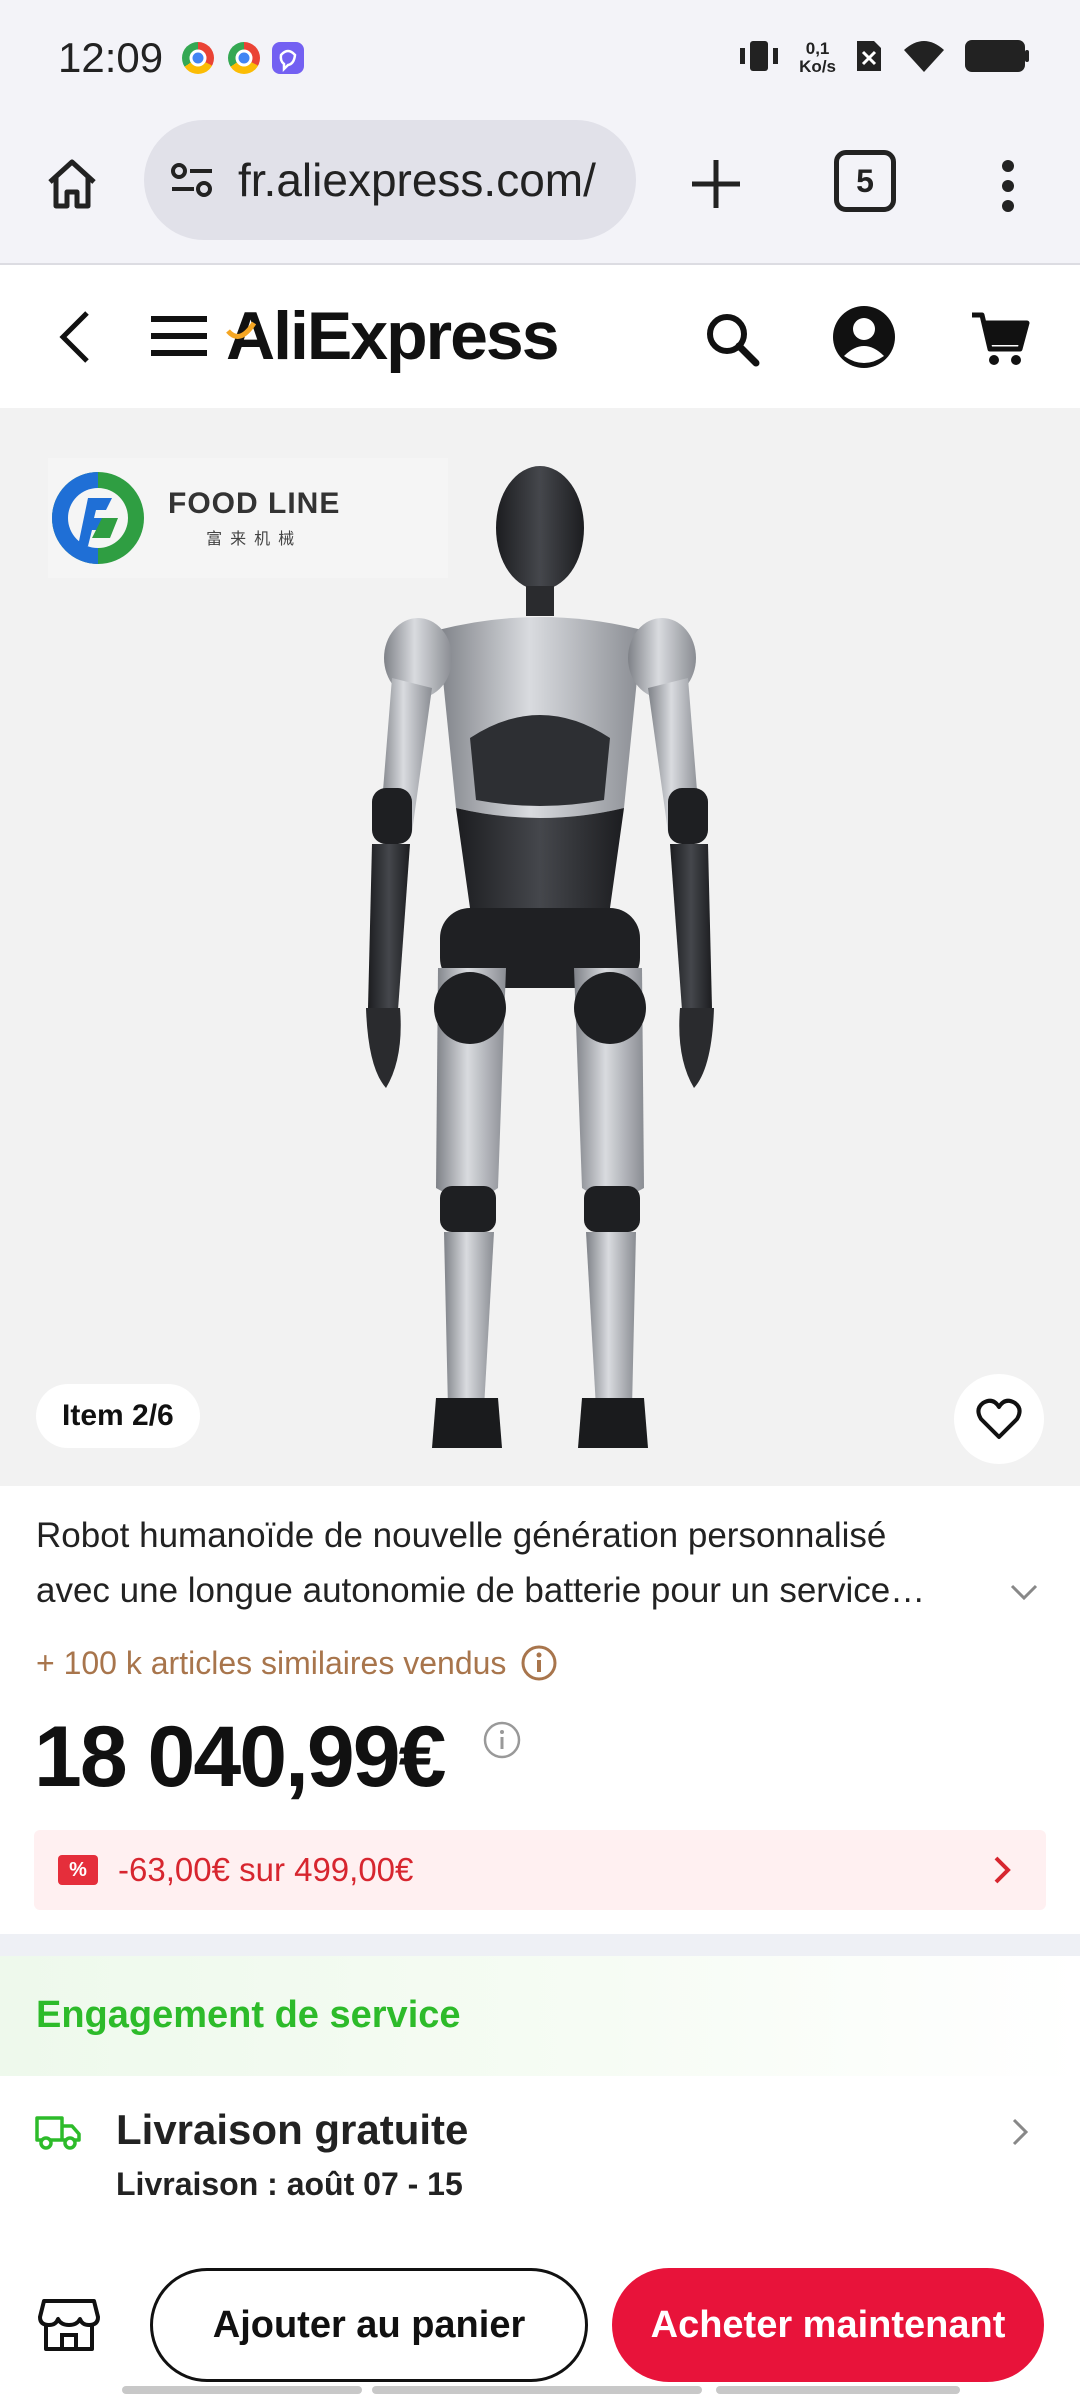 This screenshot has width=1080, height=2400. Describe the element at coordinates (58, 2133) in the screenshot. I see `delivery-truck-icon` at that location.